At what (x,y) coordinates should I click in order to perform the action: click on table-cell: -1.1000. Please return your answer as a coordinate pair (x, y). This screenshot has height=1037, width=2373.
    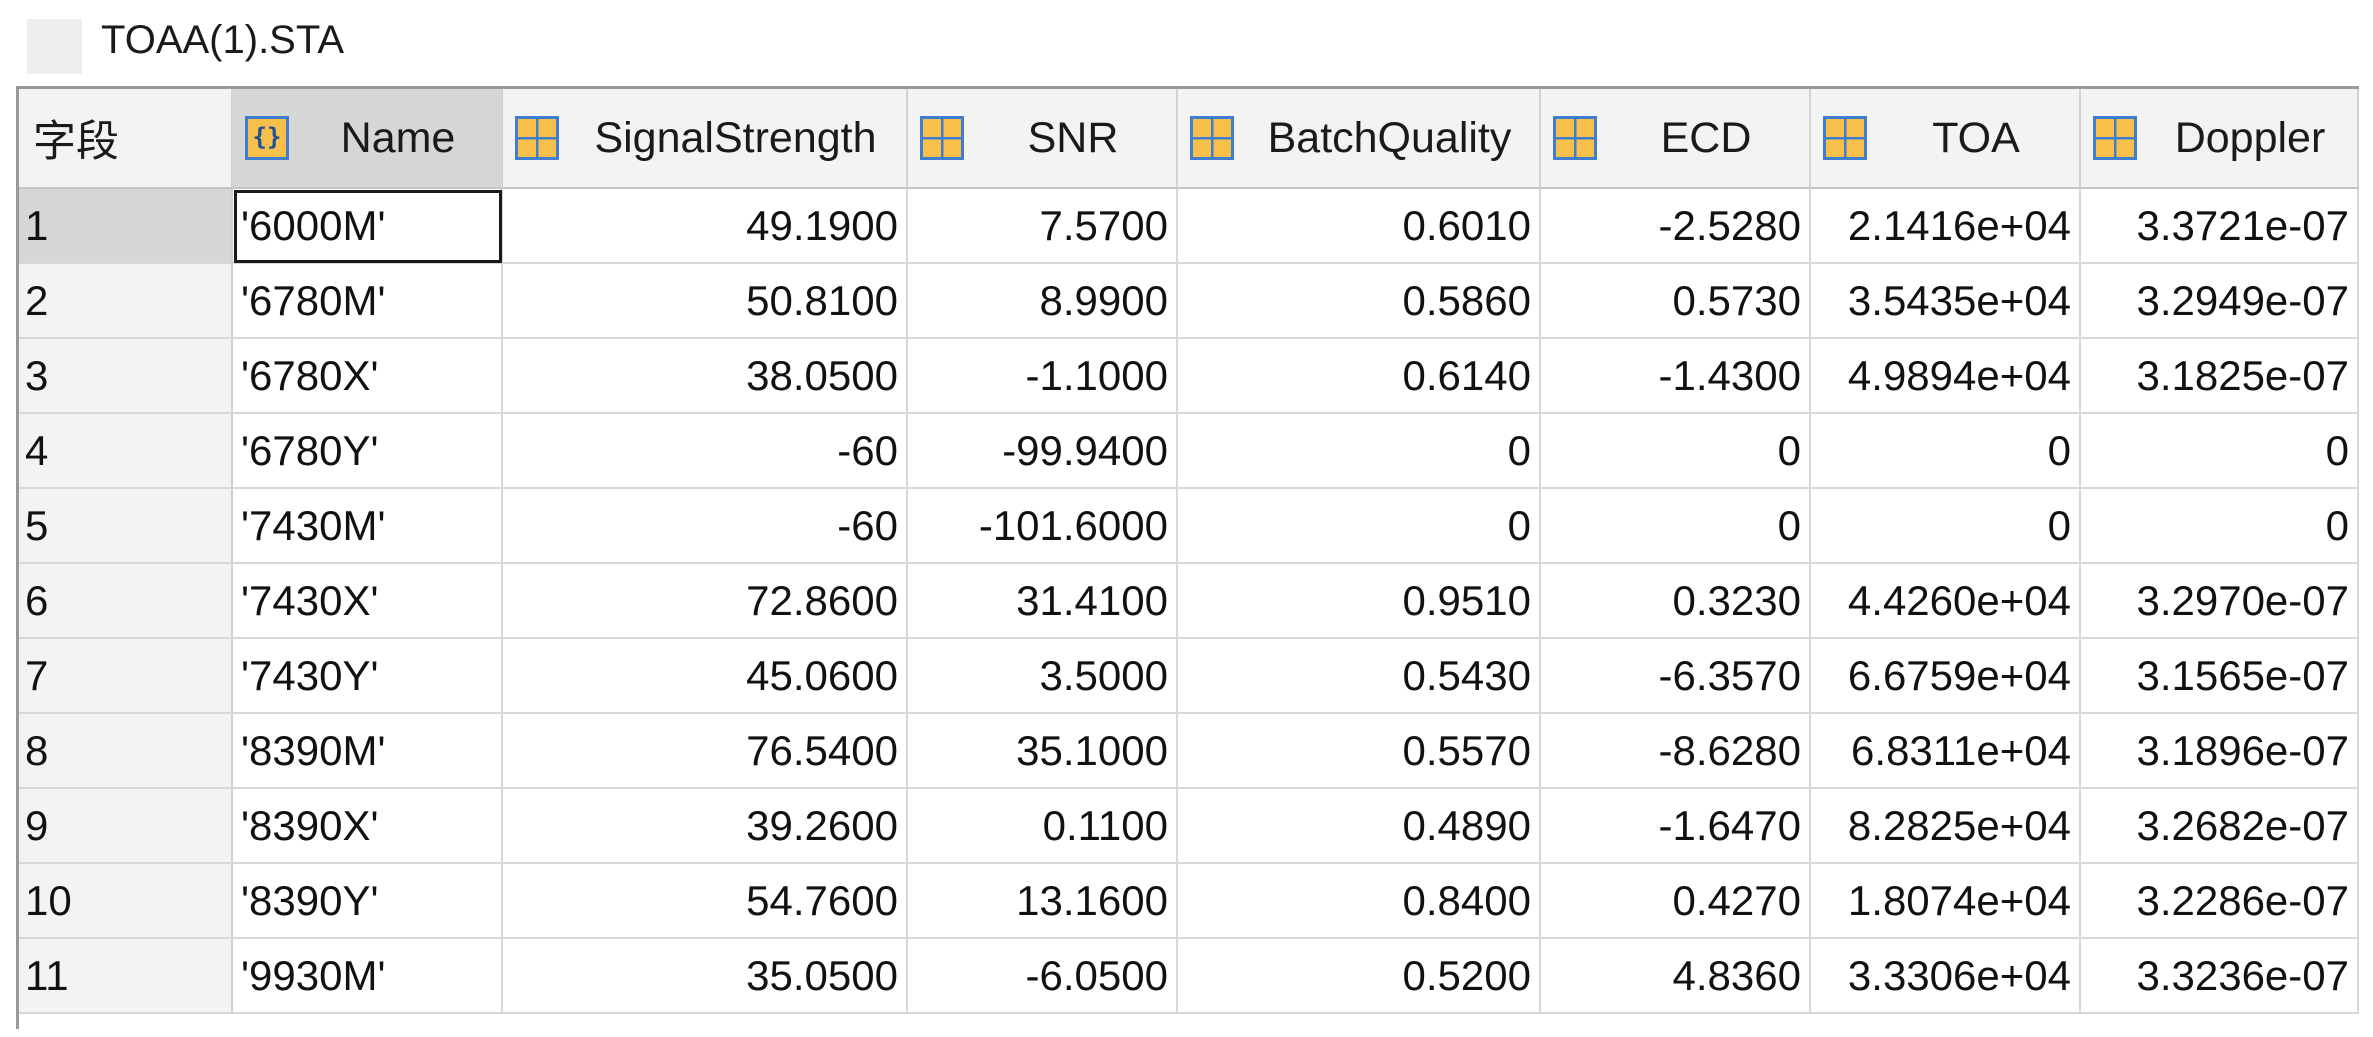
    Looking at the image, I should click on (1043, 376).